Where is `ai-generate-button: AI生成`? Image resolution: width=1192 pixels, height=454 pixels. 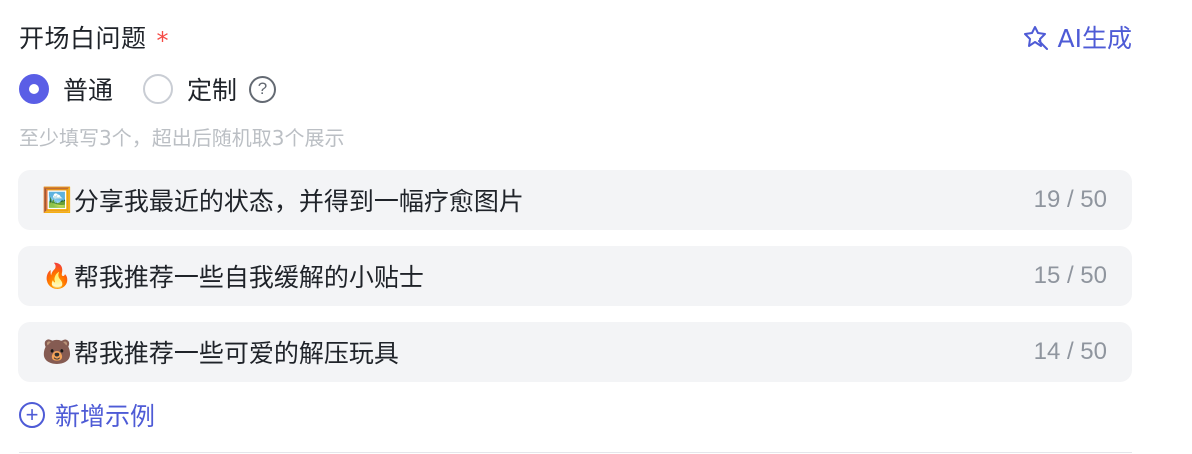
ai-generate-button: AI生成 is located at coordinates (1077, 37).